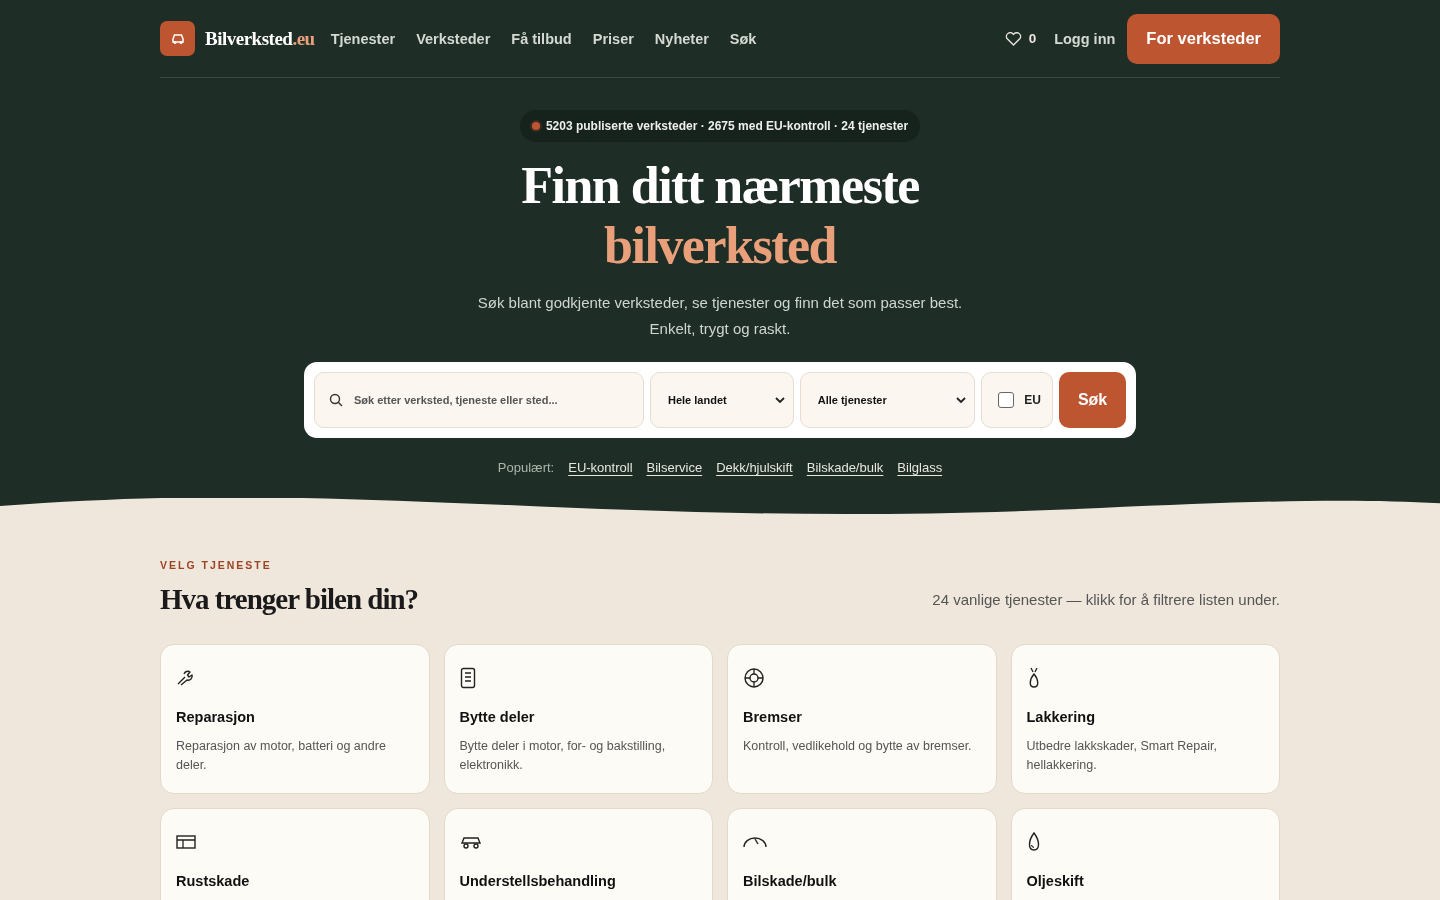 This screenshot has height=900, width=1440. I want to click on hero-title: Finn ditt nærmeste, so click(720, 186).